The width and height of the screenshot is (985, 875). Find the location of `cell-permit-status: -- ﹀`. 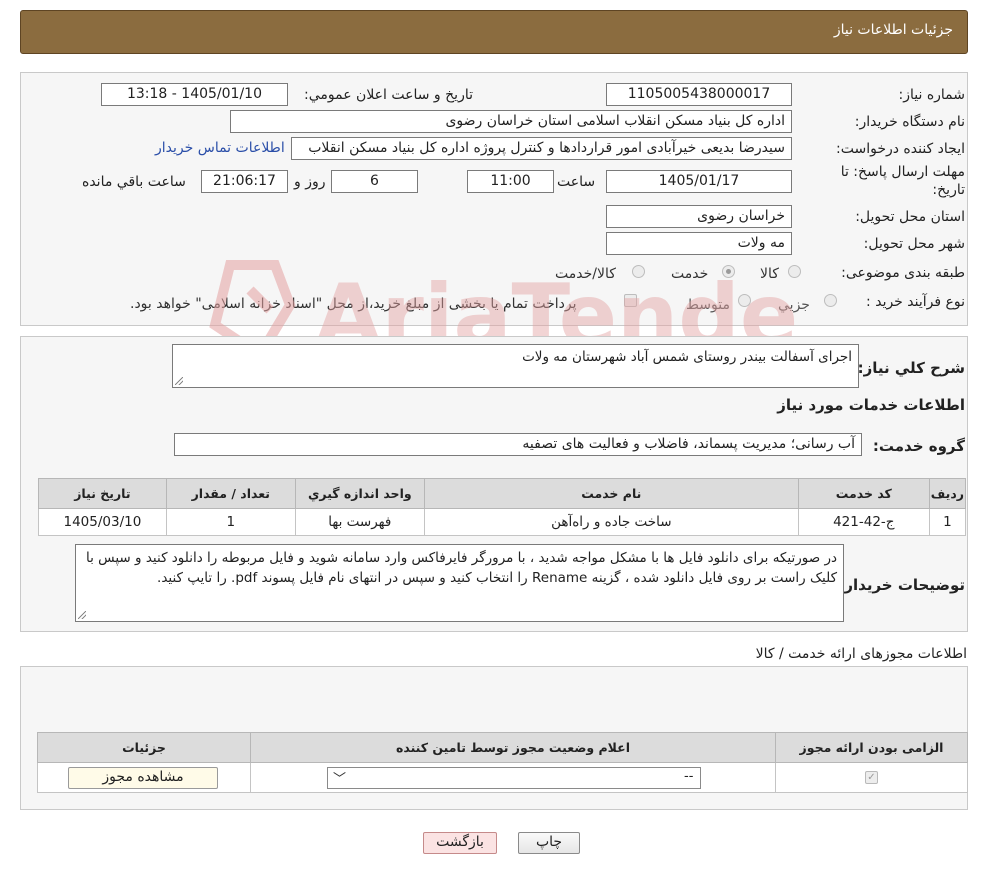

cell-permit-status: -- ﹀ is located at coordinates (513, 777).